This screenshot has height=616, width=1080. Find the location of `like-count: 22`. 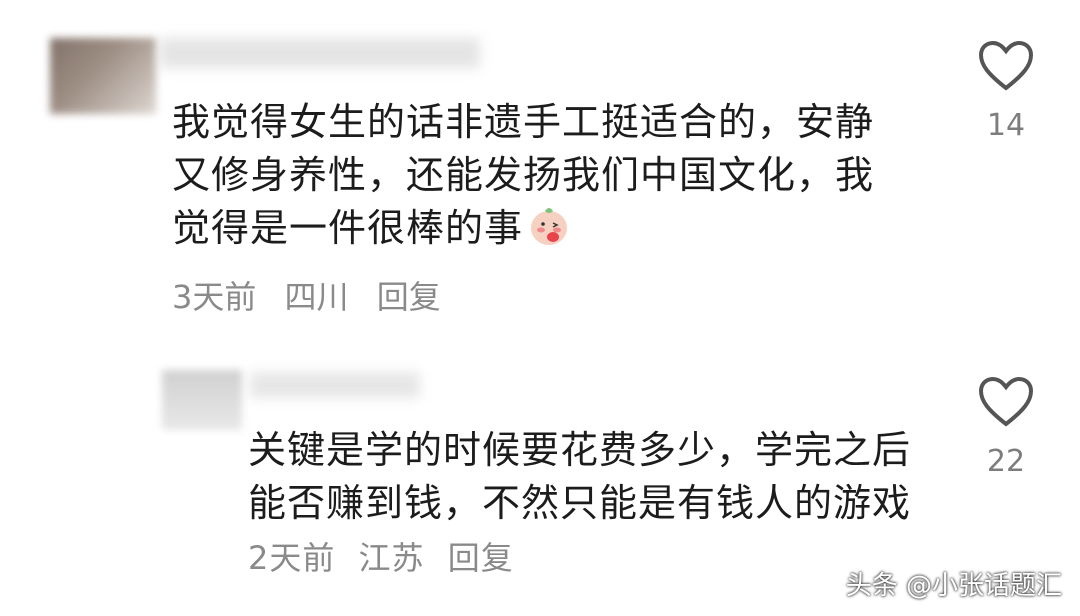

like-count: 22 is located at coordinates (1006, 461).